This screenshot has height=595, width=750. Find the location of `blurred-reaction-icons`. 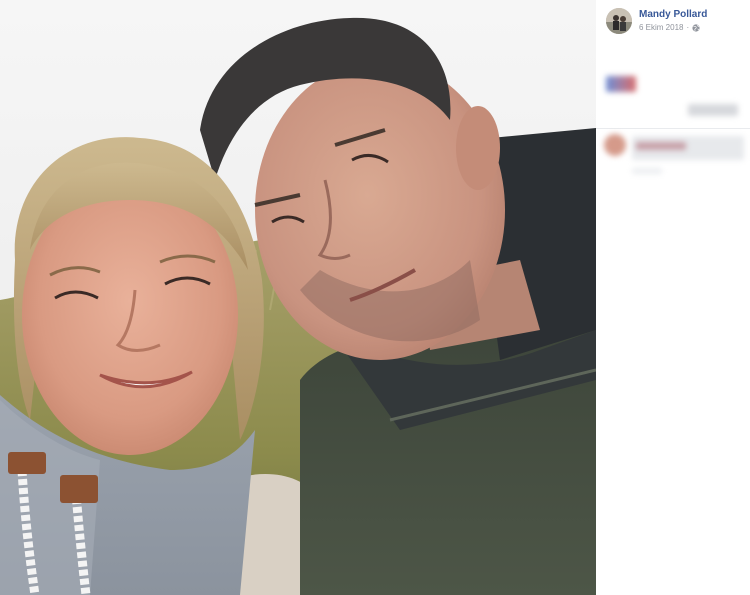

blurred-reaction-icons is located at coordinates (621, 84).